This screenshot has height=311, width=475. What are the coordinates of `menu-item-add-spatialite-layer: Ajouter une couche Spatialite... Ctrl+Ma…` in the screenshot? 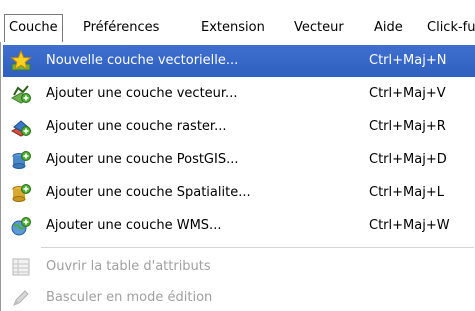 It's located at (239, 193).